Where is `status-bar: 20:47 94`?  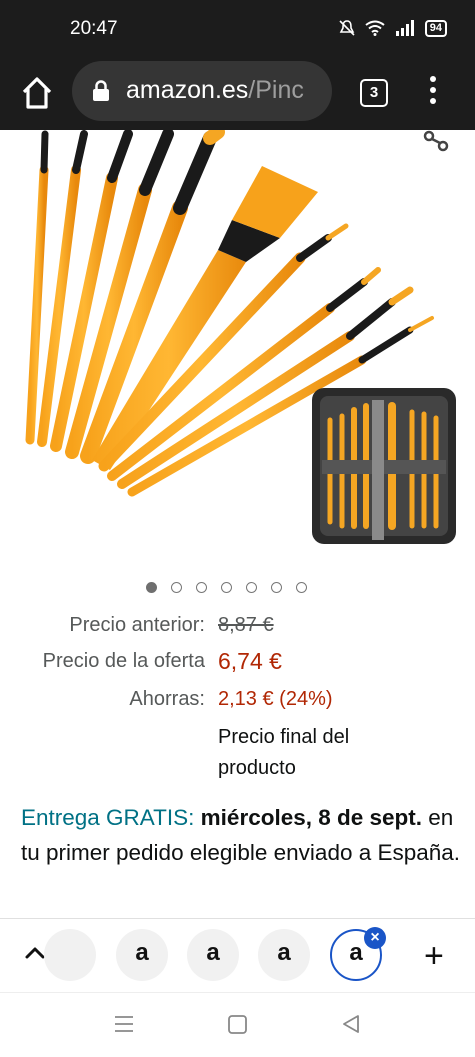
status-bar: 20:47 94 is located at coordinates (237, 29).